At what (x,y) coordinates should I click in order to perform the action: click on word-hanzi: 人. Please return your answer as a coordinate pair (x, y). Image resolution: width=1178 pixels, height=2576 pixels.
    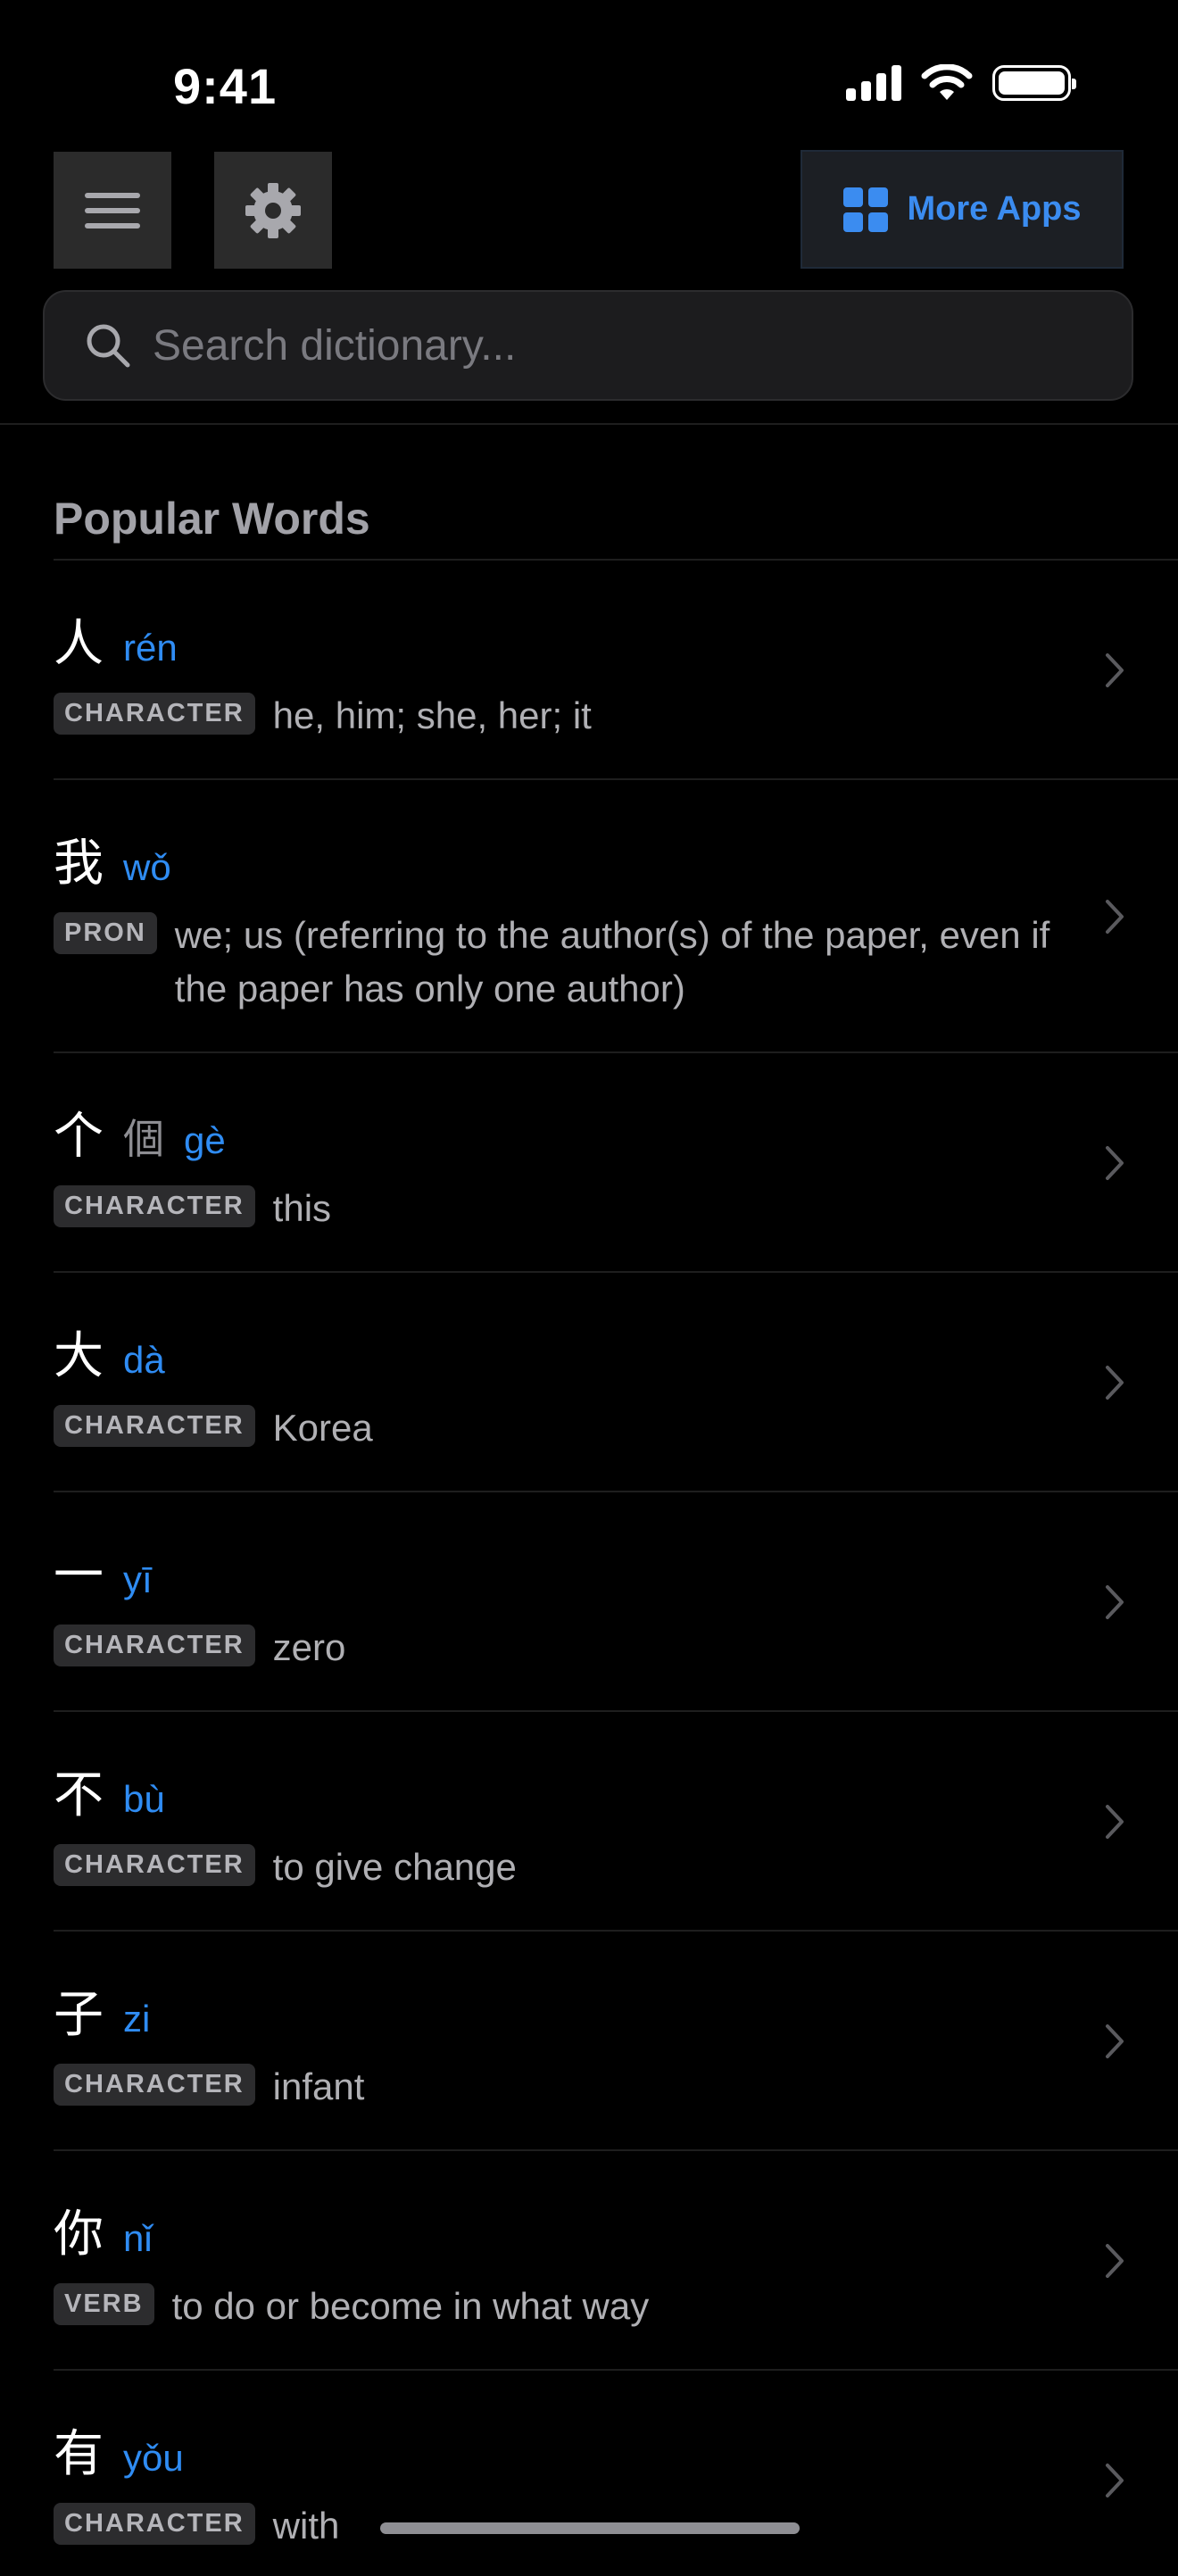
    Looking at the image, I should click on (79, 644).